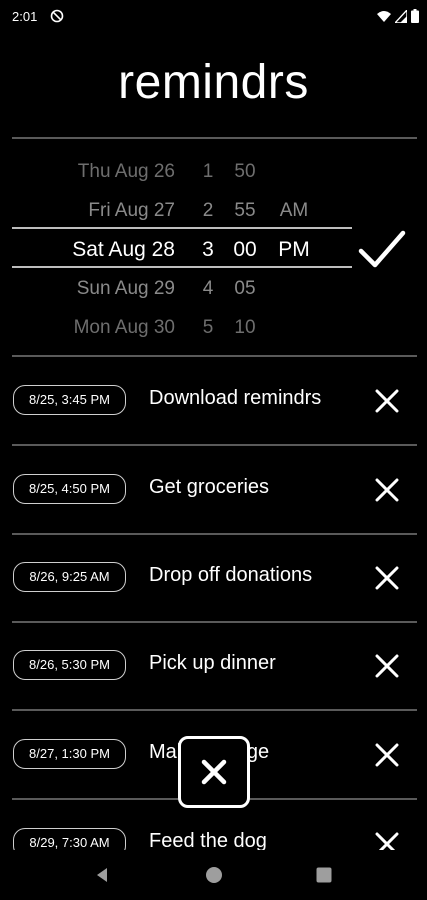 The height and width of the screenshot is (900, 427). Describe the element at coordinates (245, 327) in the screenshot. I see `picker-minute: 10` at that location.